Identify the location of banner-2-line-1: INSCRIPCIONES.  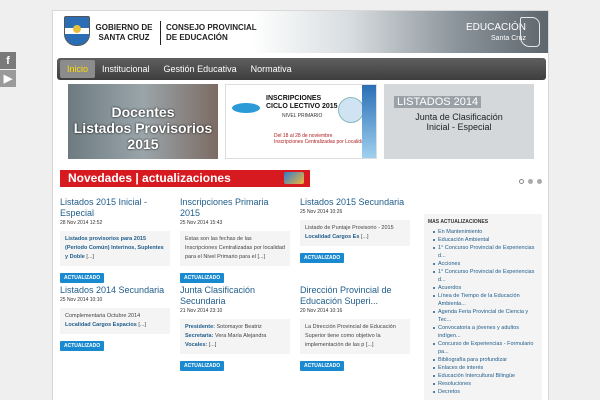
(294, 98).